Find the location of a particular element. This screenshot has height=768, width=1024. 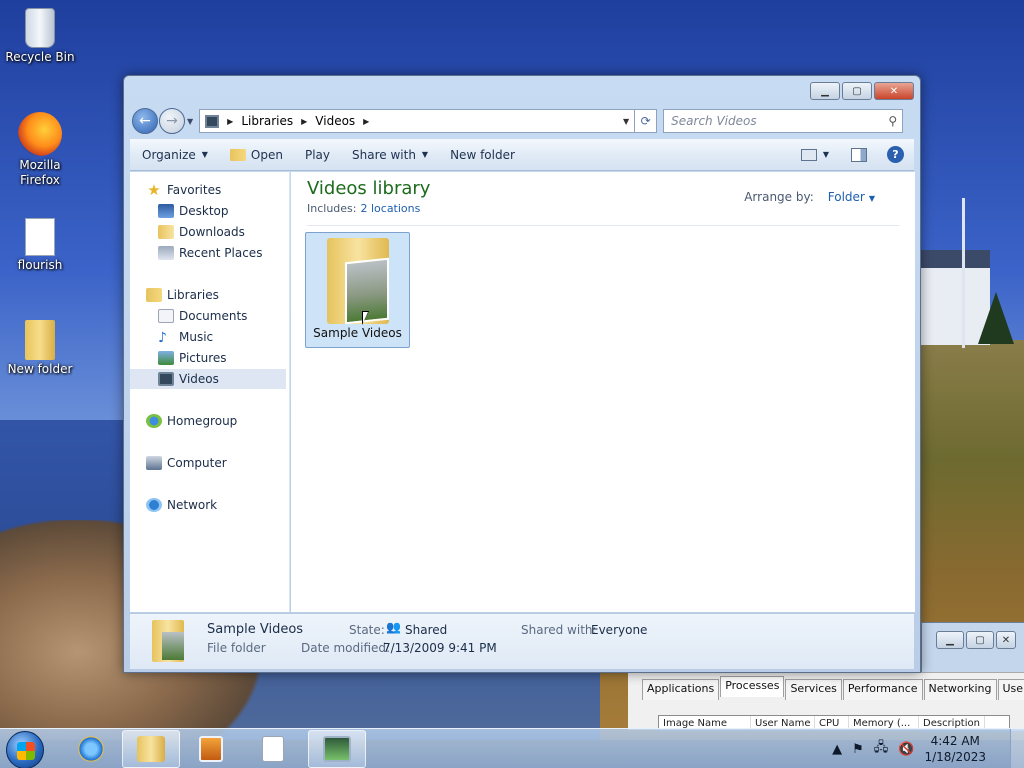

arrange-by-dropdown: Folder ▼ is located at coordinates (851, 197).